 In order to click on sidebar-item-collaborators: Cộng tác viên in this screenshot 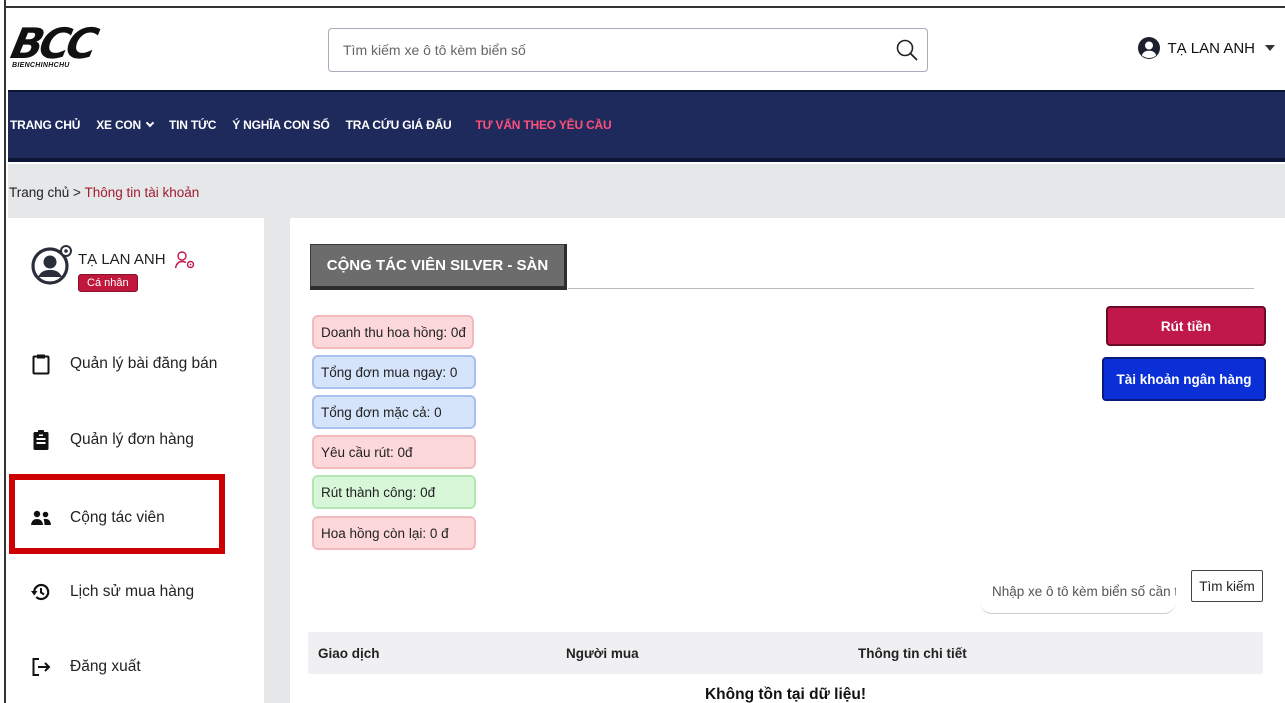, I will do `click(97, 518)`.